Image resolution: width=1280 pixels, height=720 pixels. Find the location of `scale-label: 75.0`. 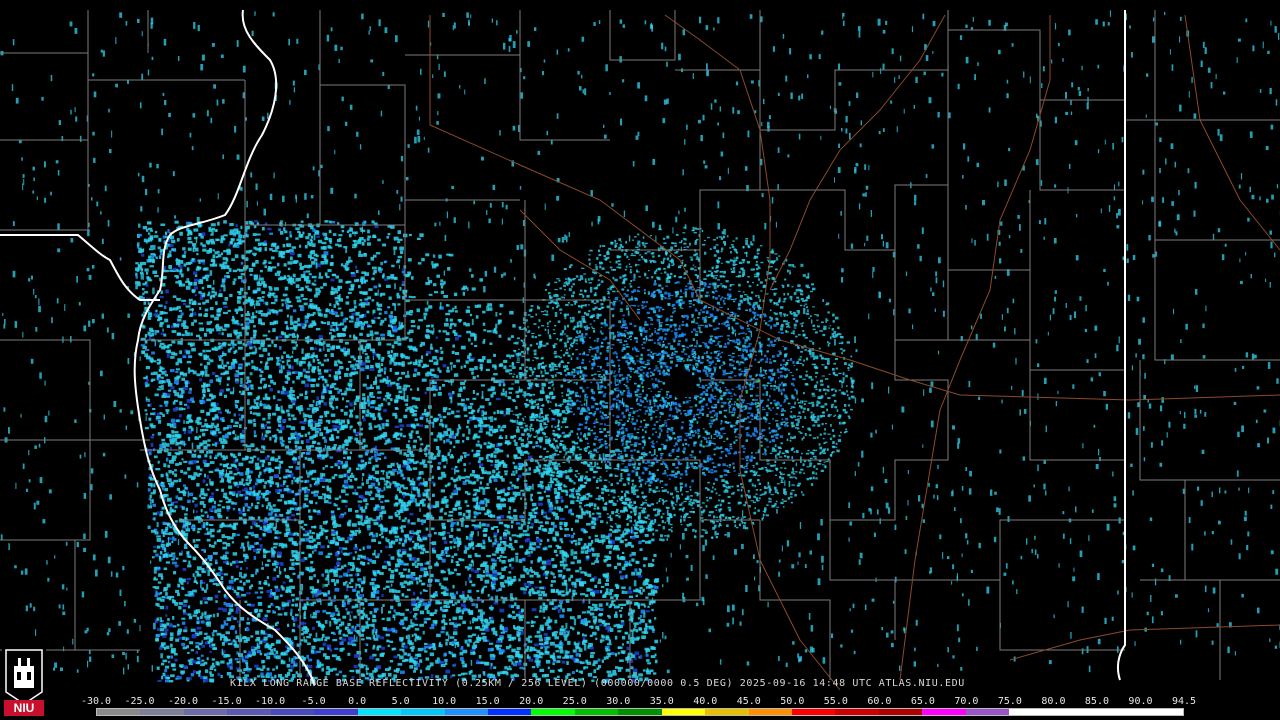

scale-label: 75.0 is located at coordinates (1009, 701).